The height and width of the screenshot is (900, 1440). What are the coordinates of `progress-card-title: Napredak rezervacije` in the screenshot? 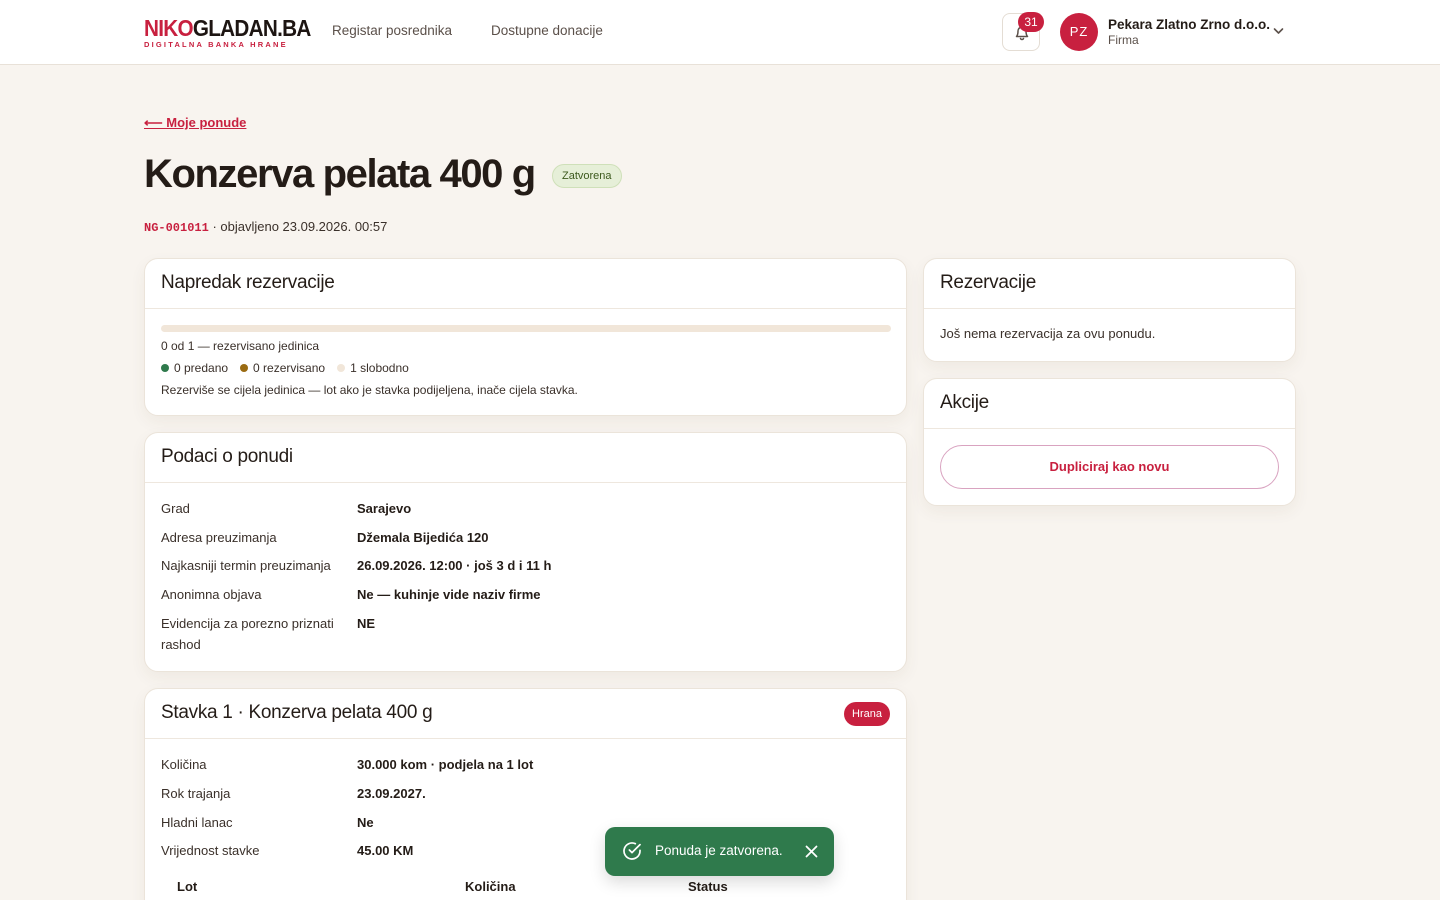 It's located at (248, 282).